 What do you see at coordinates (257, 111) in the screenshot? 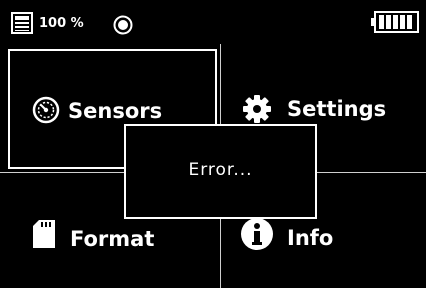
I see `gear-icon` at bounding box center [257, 111].